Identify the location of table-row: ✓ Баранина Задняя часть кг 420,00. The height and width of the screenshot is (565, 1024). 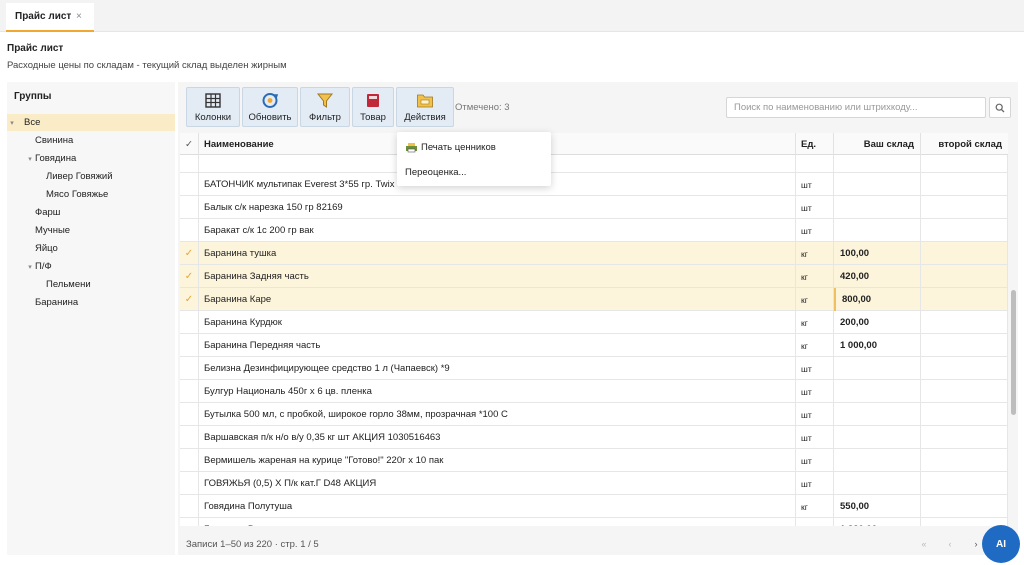
(594, 276).